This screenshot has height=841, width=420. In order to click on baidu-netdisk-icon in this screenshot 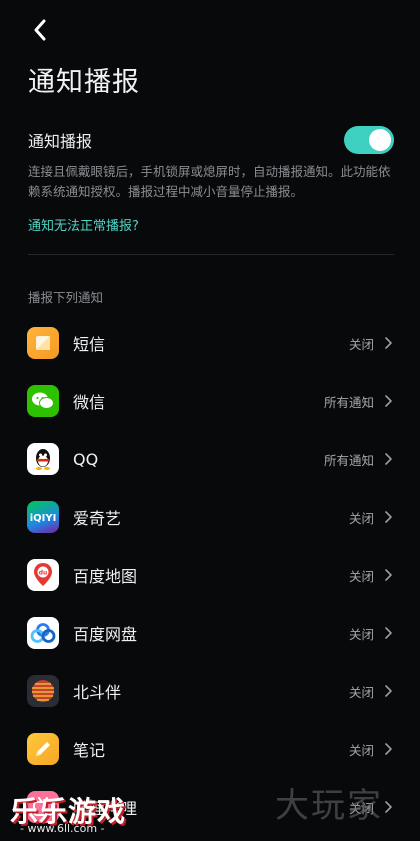, I will do `click(43, 633)`.